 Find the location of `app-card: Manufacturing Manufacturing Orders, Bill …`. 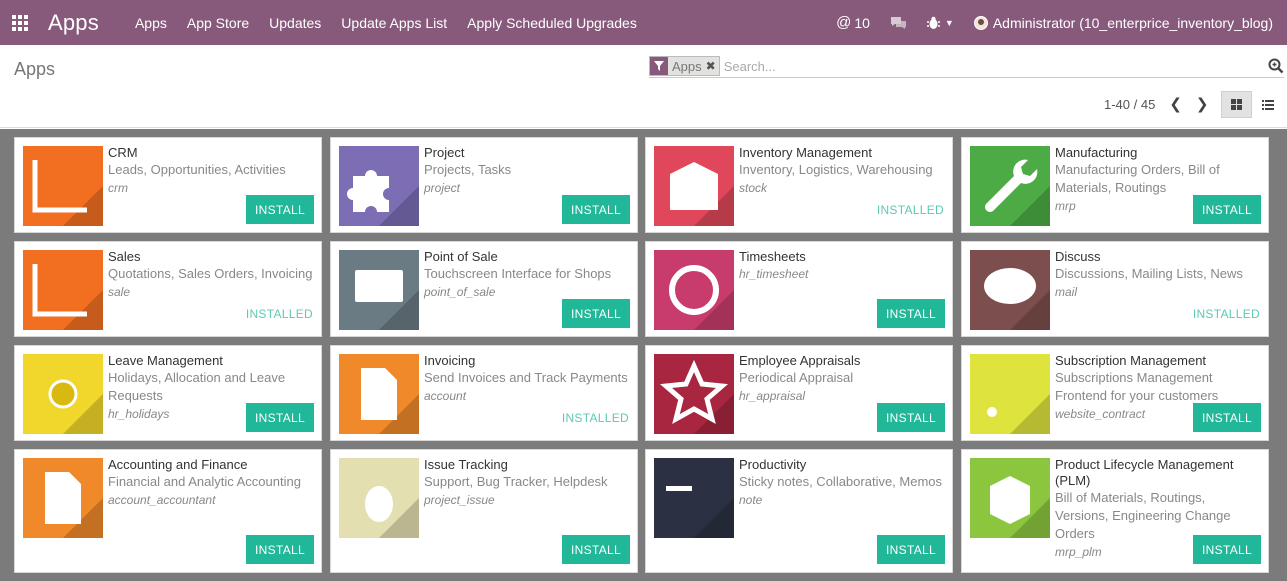

app-card: Manufacturing Manufacturing Orders, Bill … is located at coordinates (1115, 185).